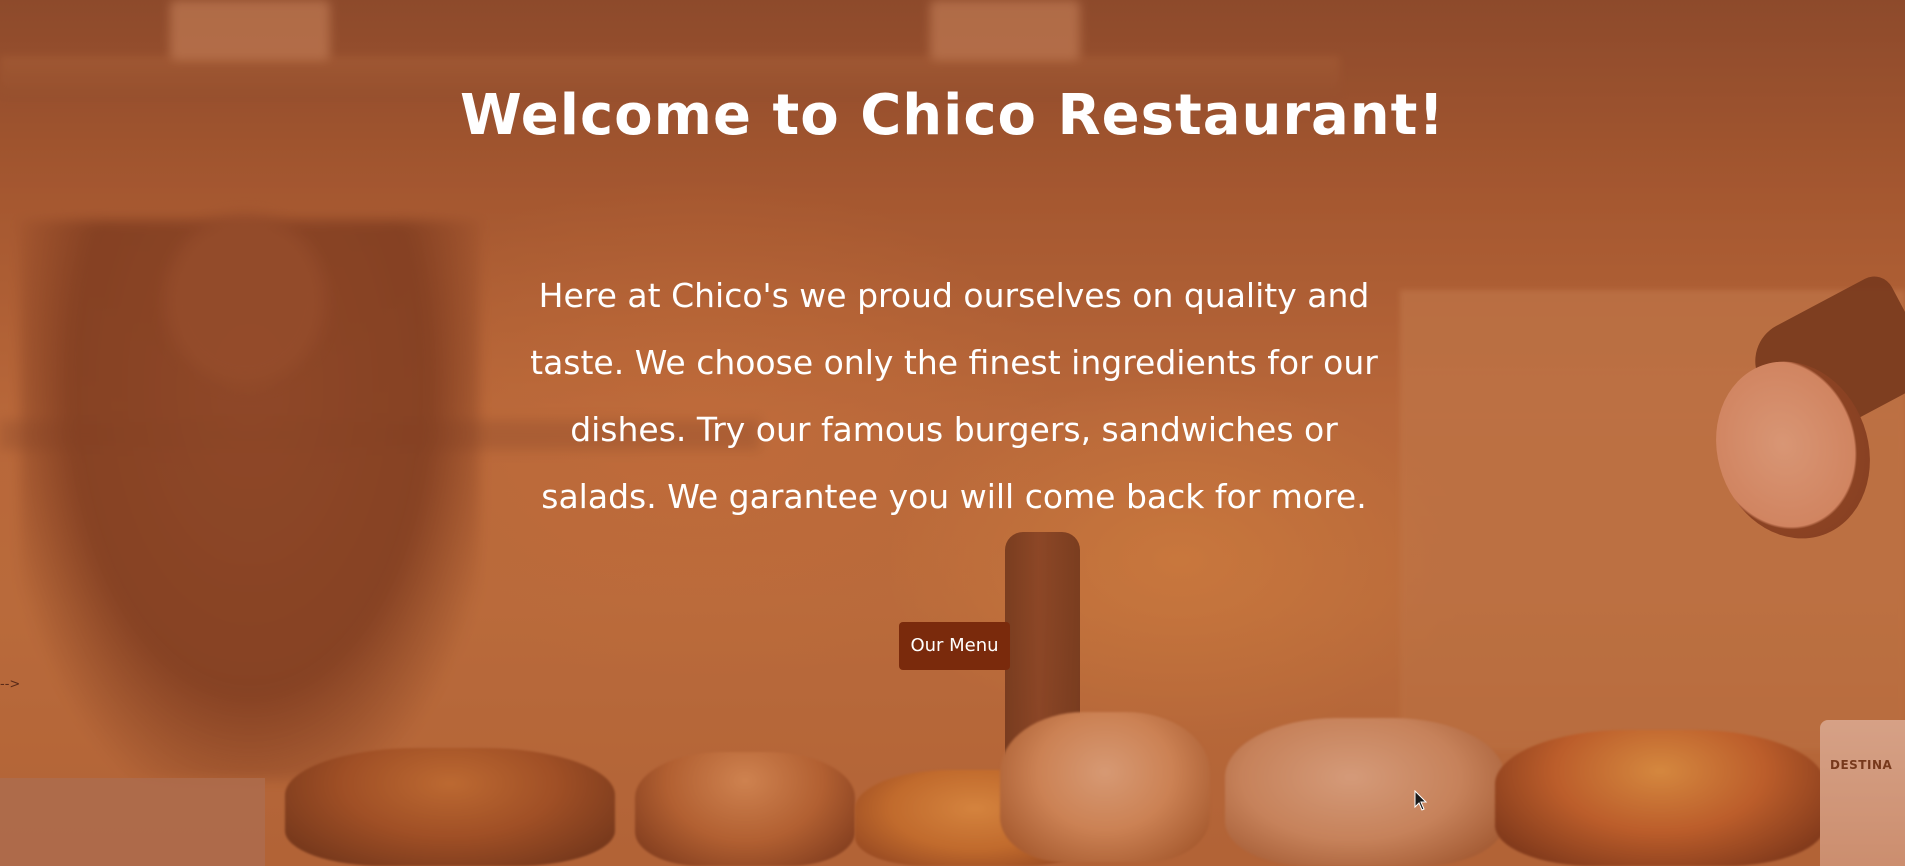 The width and height of the screenshot is (1905, 866). What do you see at coordinates (952, 115) in the screenshot?
I see `page-title: Welcome to Chico Restaurant!` at bounding box center [952, 115].